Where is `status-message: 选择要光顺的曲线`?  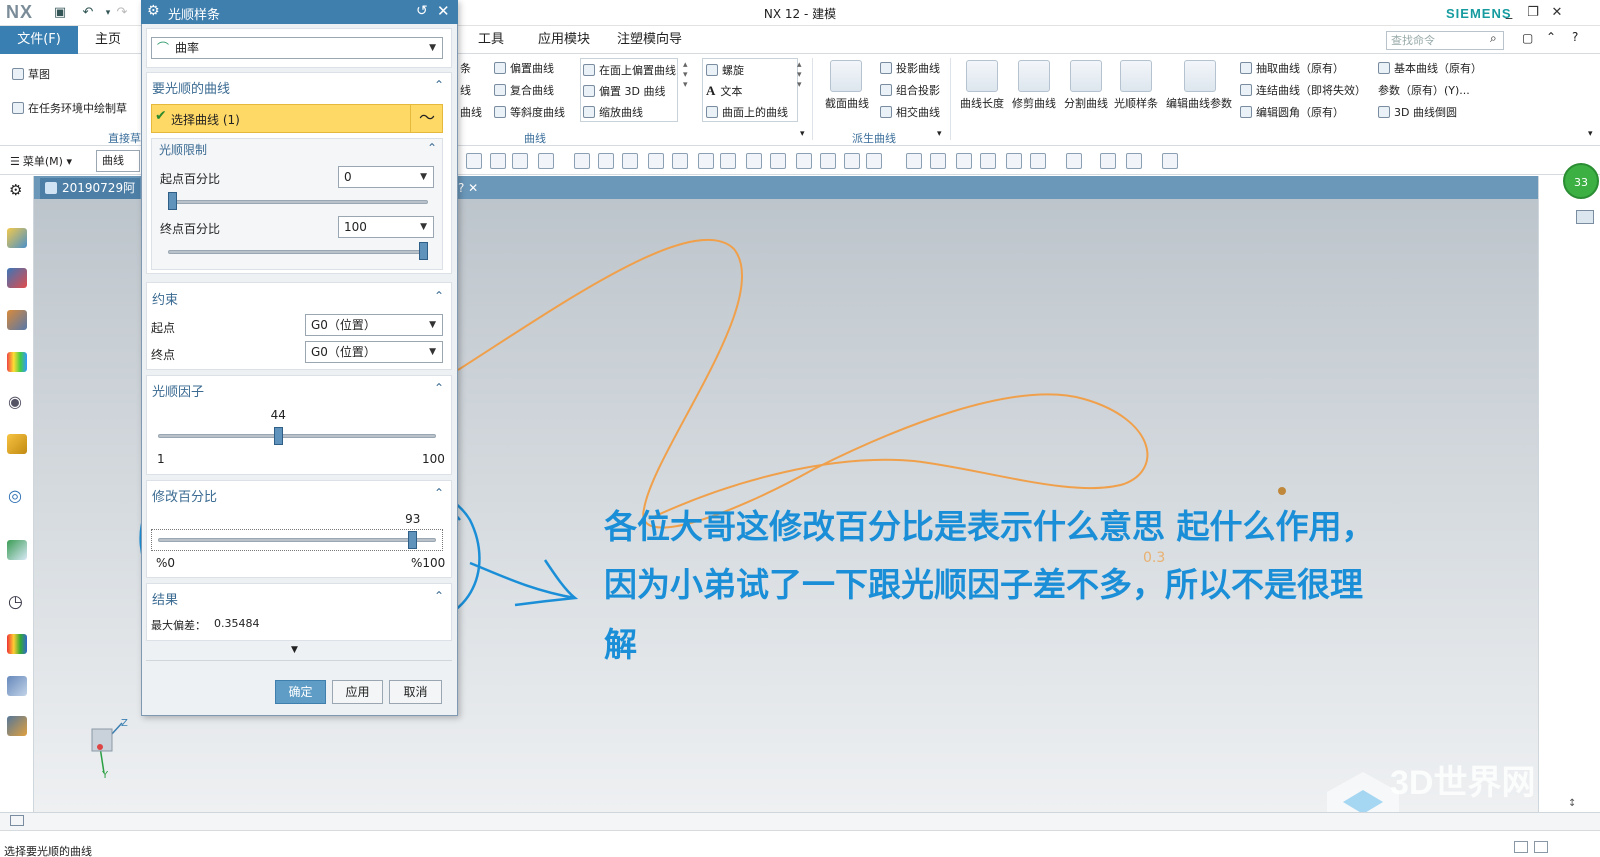
status-message: 选择要光顺的曲线 is located at coordinates (48, 851).